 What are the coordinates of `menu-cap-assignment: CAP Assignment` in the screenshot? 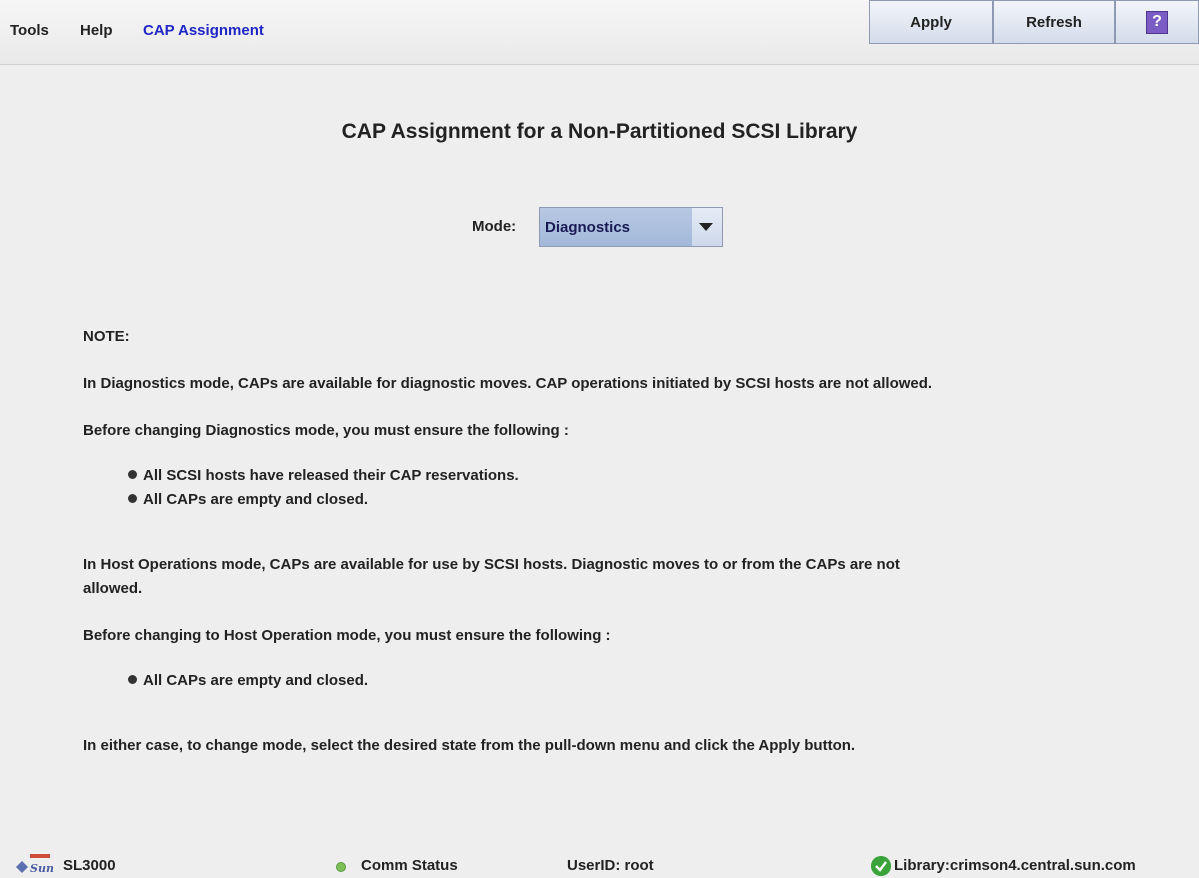 It's located at (203, 30).